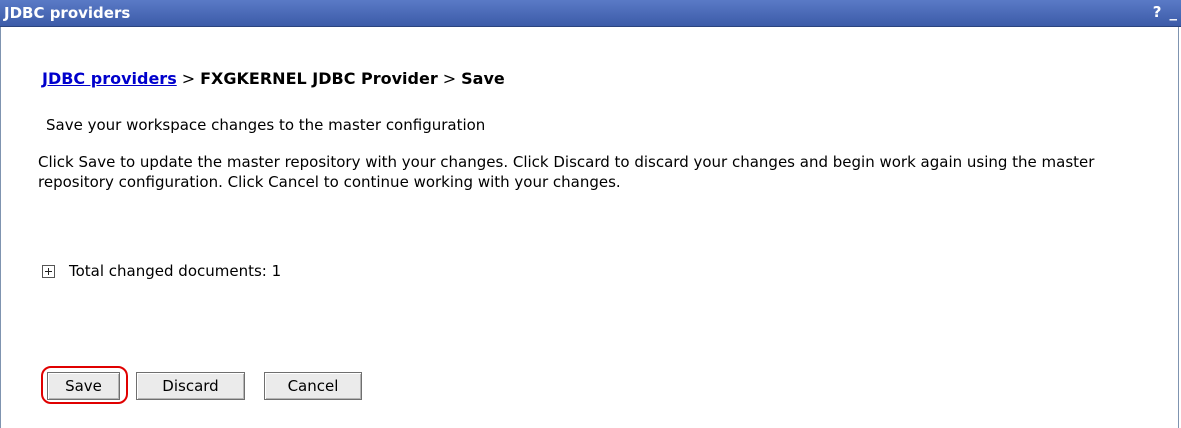  Describe the element at coordinates (83, 386) in the screenshot. I see `save-button: Save` at that location.